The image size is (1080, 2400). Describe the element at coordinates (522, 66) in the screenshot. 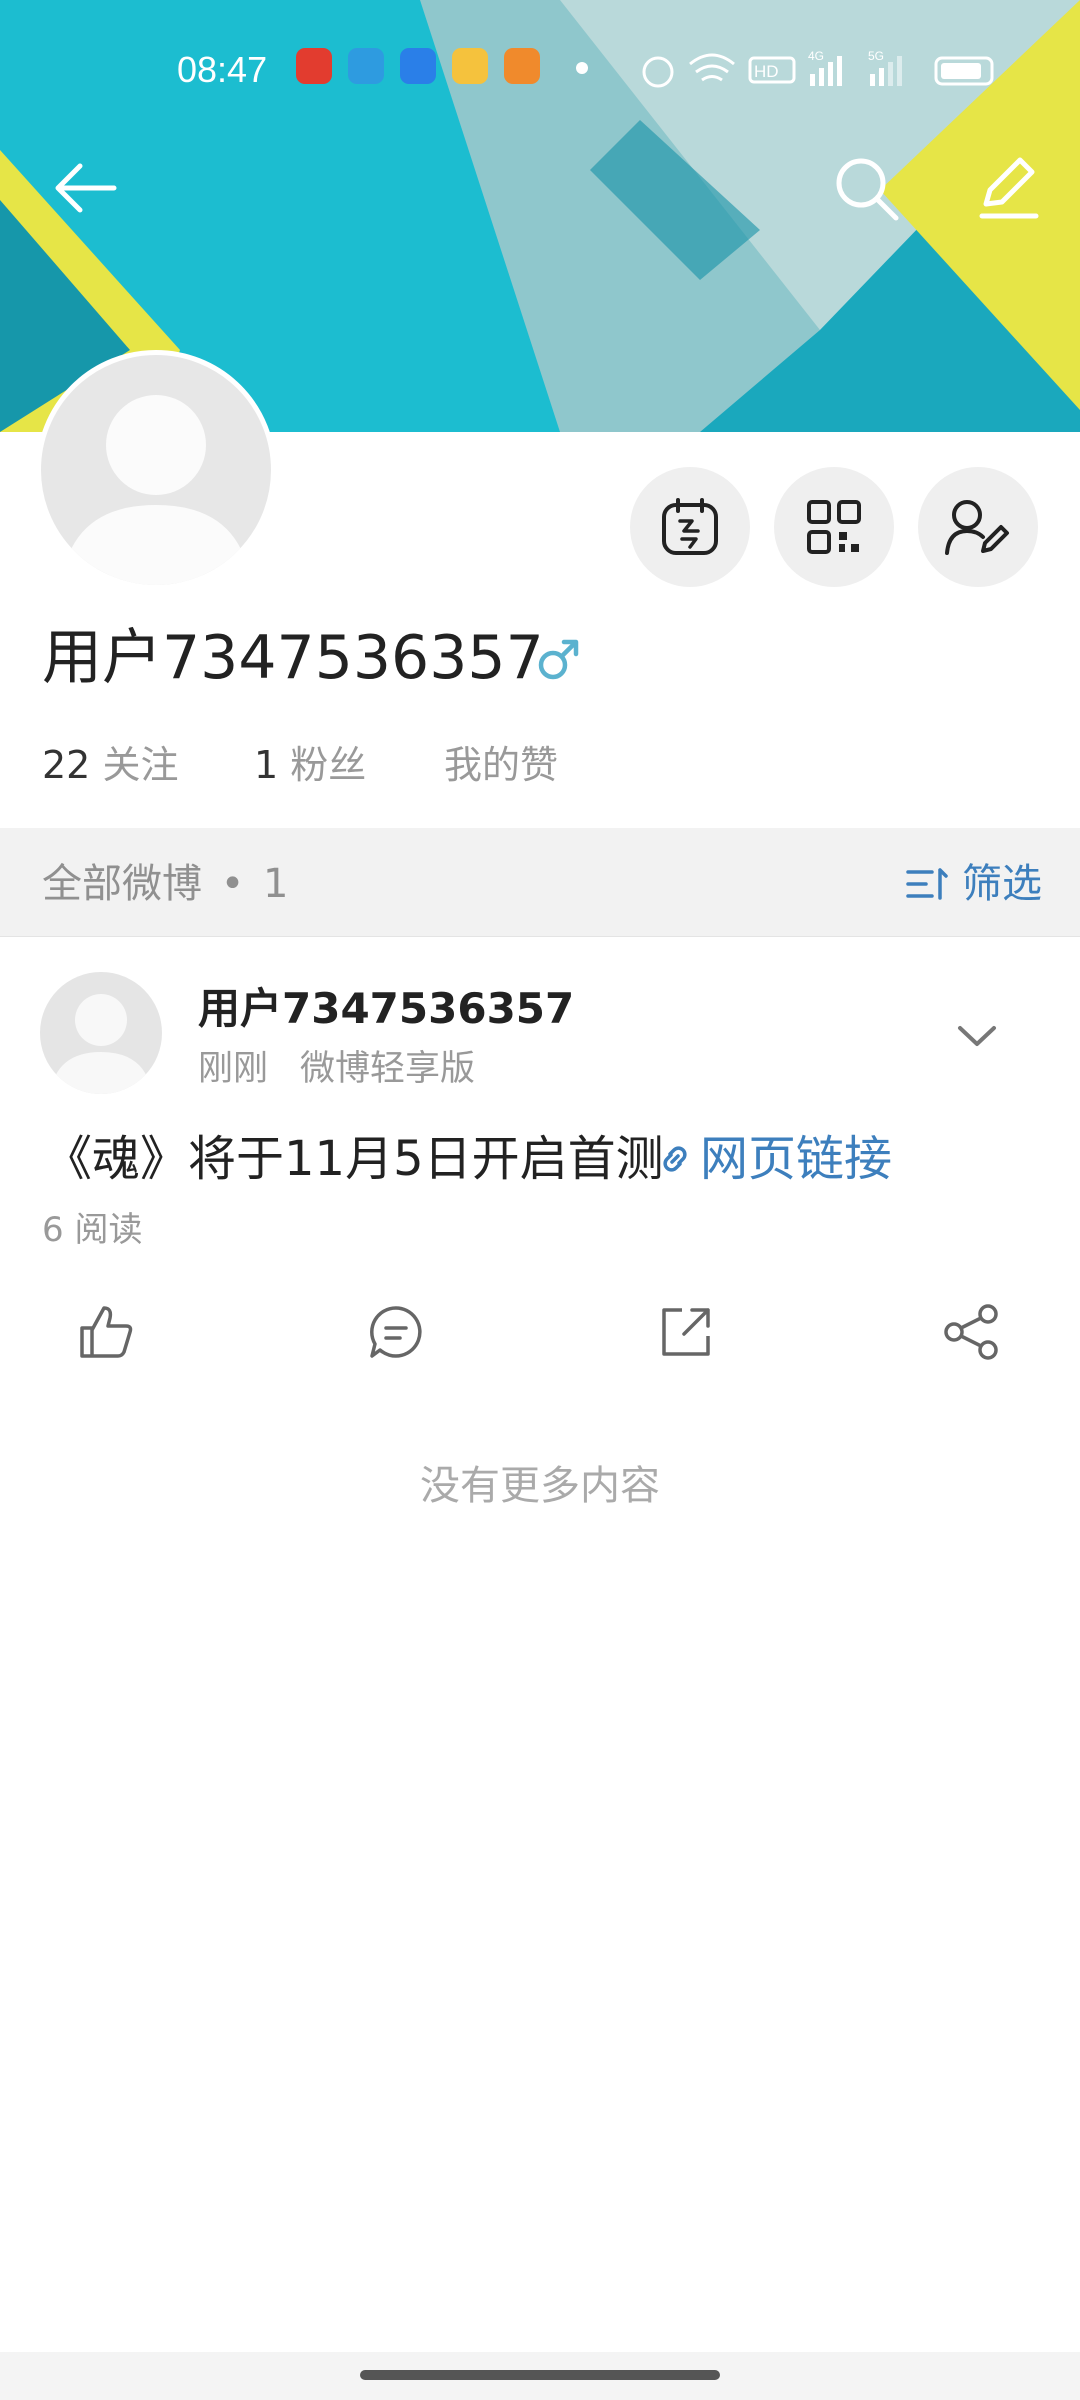

I see `shopping-app-icon` at that location.